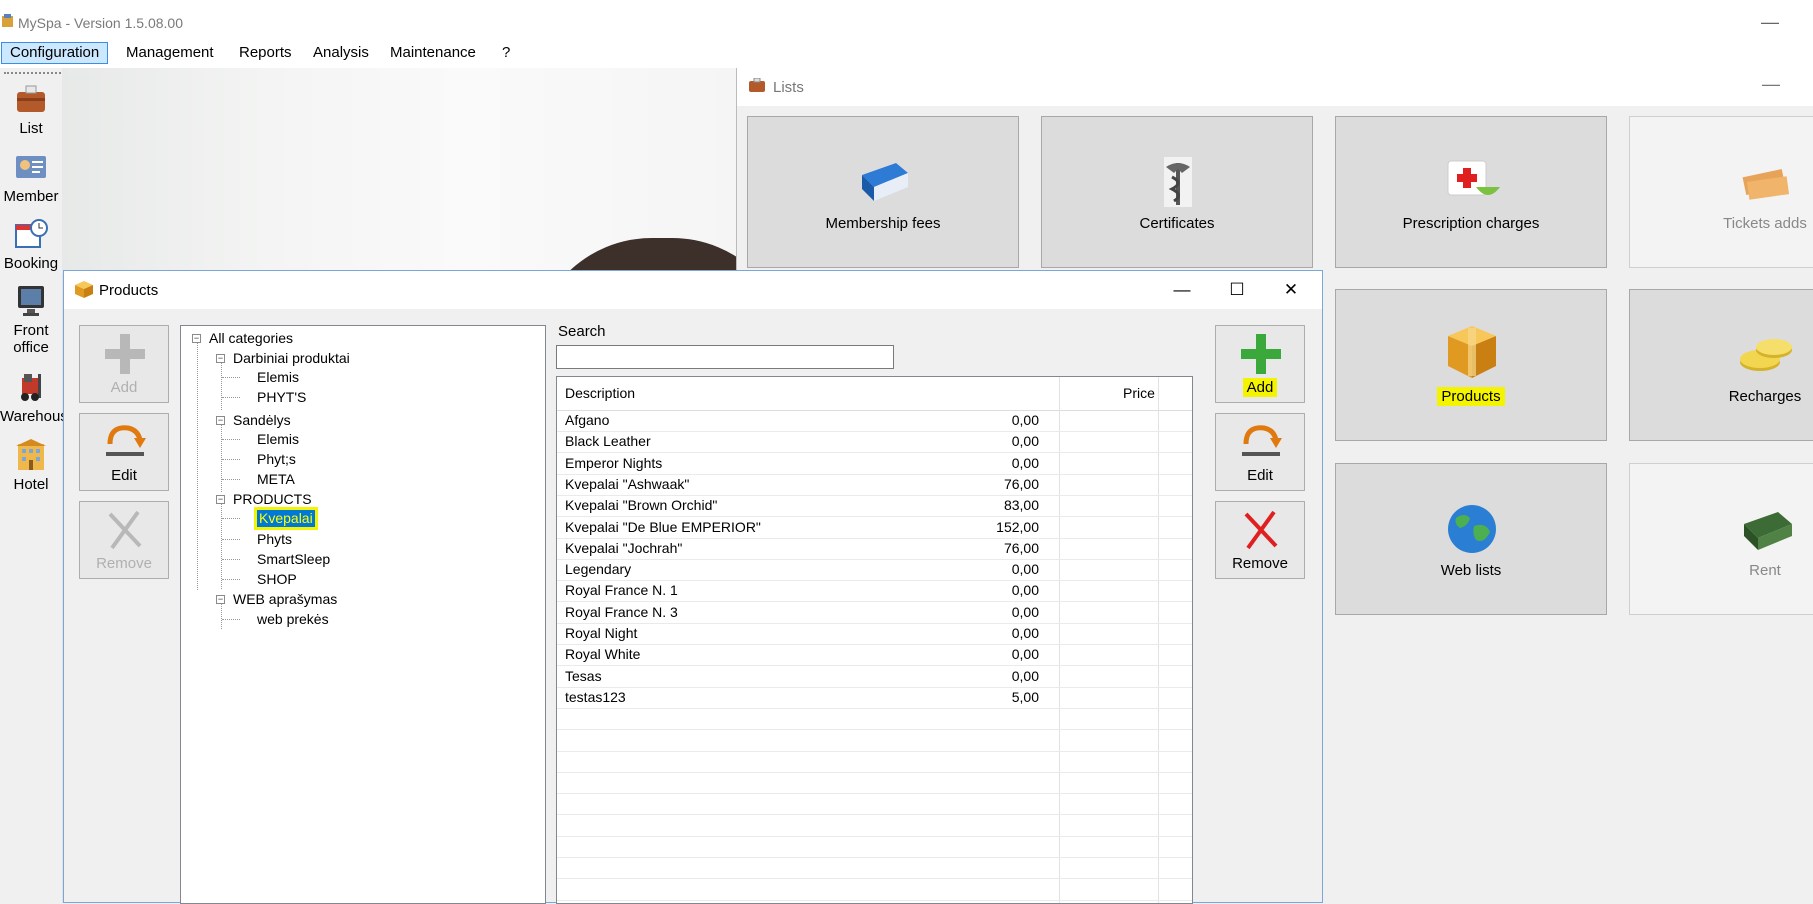 This screenshot has width=1813, height=904. Describe the element at coordinates (1770, 22) in the screenshot. I see `app-minimize-button: —` at that location.